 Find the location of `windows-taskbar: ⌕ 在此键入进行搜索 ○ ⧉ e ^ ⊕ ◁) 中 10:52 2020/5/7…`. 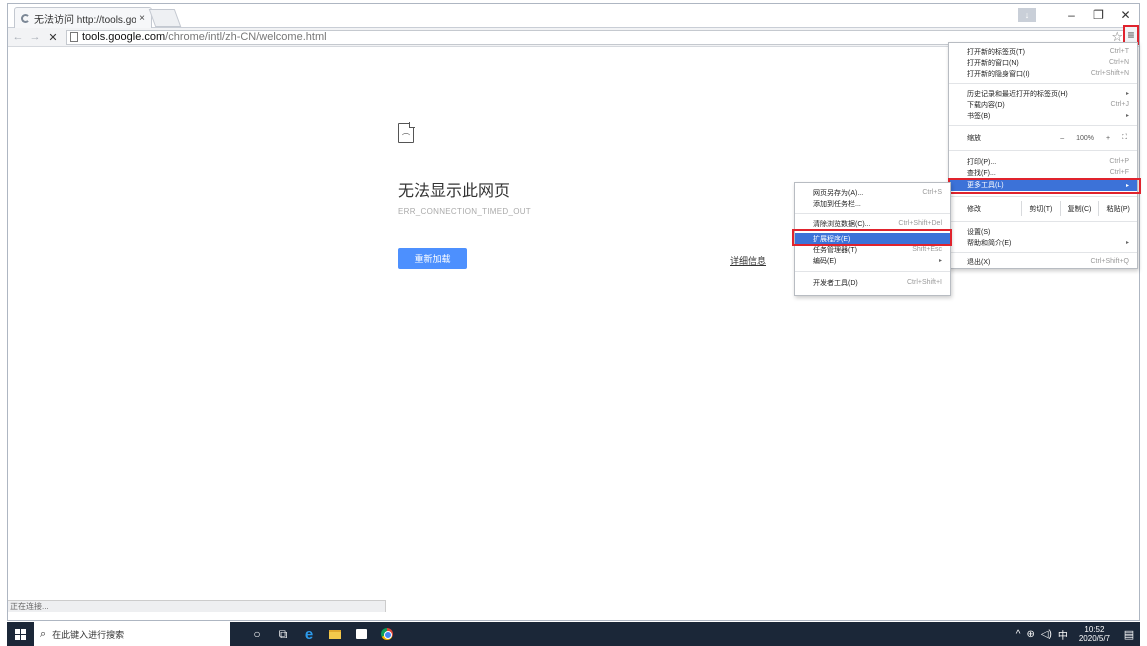

windows-taskbar: ⌕ 在此键入进行搜索 ○ ⧉ e ^ ⊕ ◁) 中 10:52 2020/5/7… is located at coordinates (573, 634).